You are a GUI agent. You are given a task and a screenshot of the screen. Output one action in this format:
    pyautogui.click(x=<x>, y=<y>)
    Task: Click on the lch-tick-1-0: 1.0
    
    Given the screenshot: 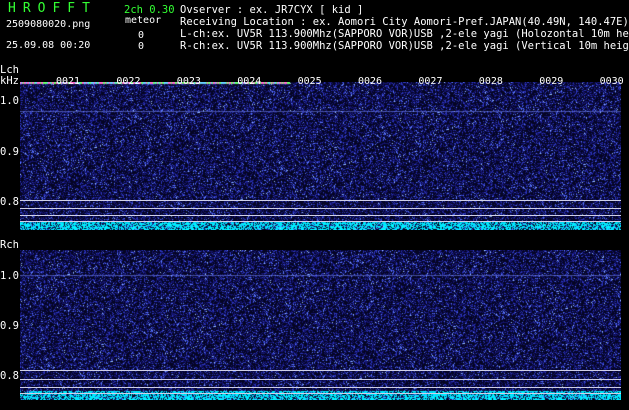 What is the action you would take?
    pyautogui.click(x=9, y=101)
    